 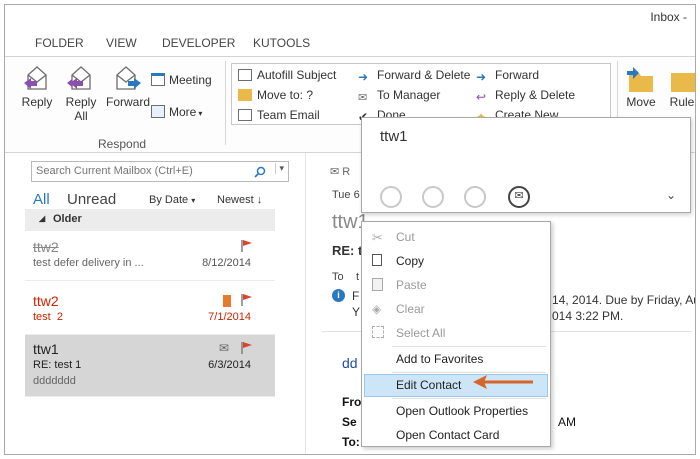 What do you see at coordinates (229, 317) in the screenshot?
I see `mail-date: 7/1/2014` at bounding box center [229, 317].